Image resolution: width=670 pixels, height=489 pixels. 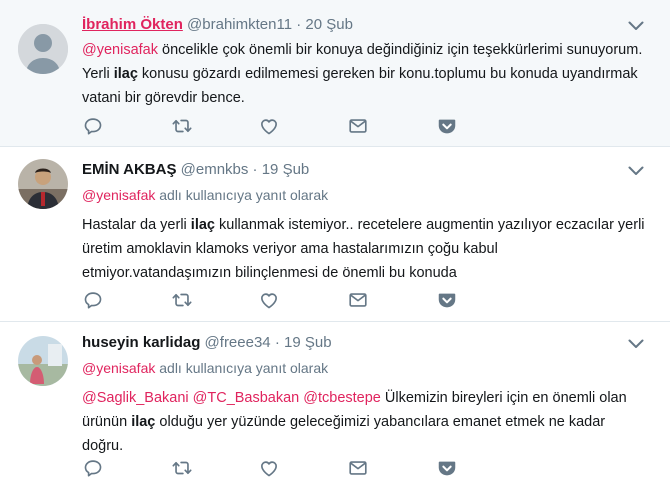 What do you see at coordinates (238, 342) in the screenshot?
I see `user-handle: @freee34` at bounding box center [238, 342].